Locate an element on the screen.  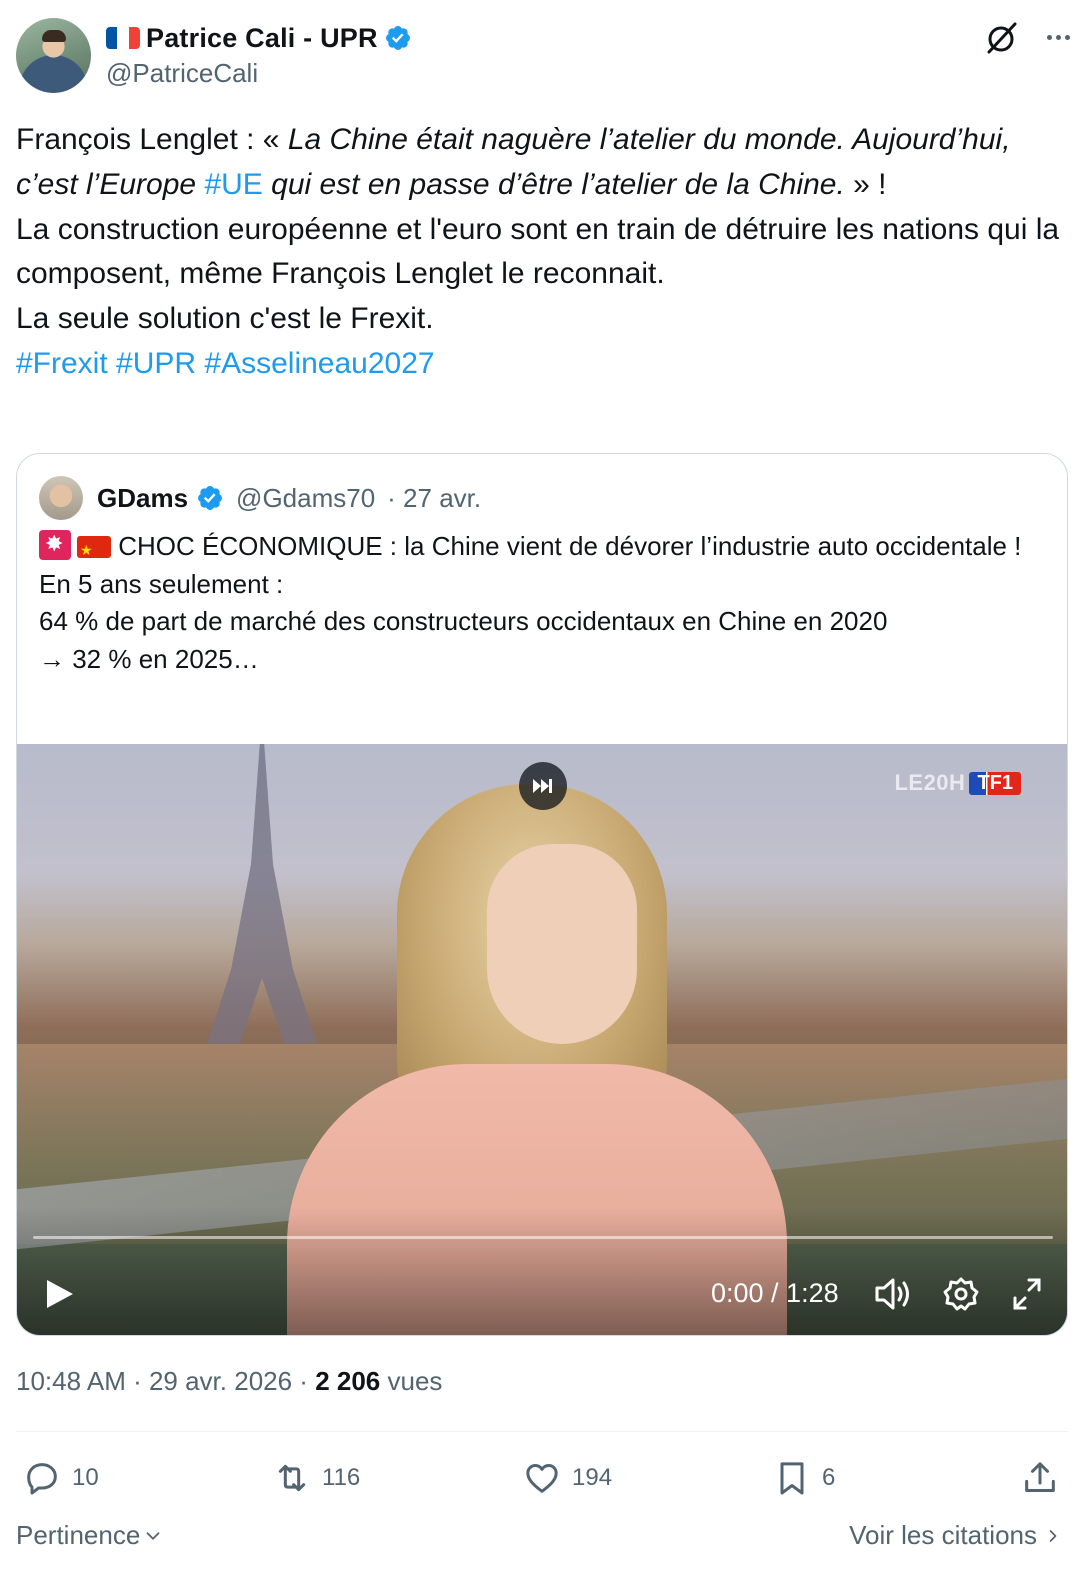
author-name-row: Patrice Cali - UPR is located at coordinates (259, 38).